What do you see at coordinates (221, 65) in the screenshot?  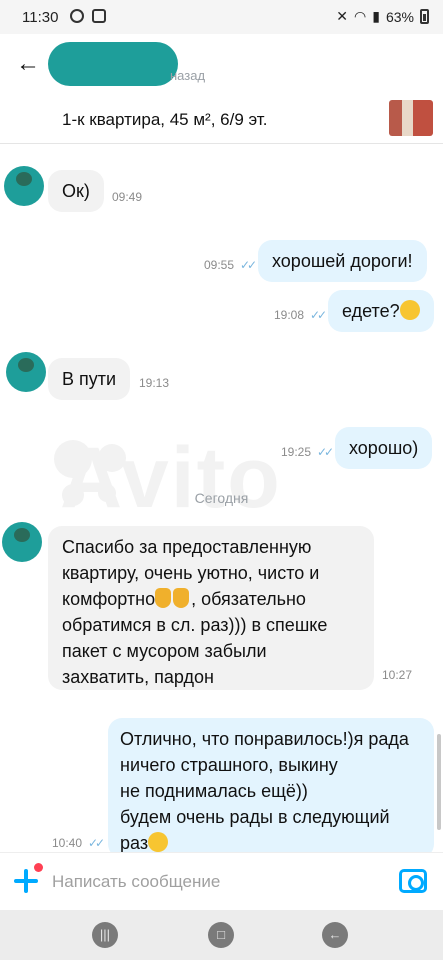 I see `chat-header: ← назад` at bounding box center [221, 65].